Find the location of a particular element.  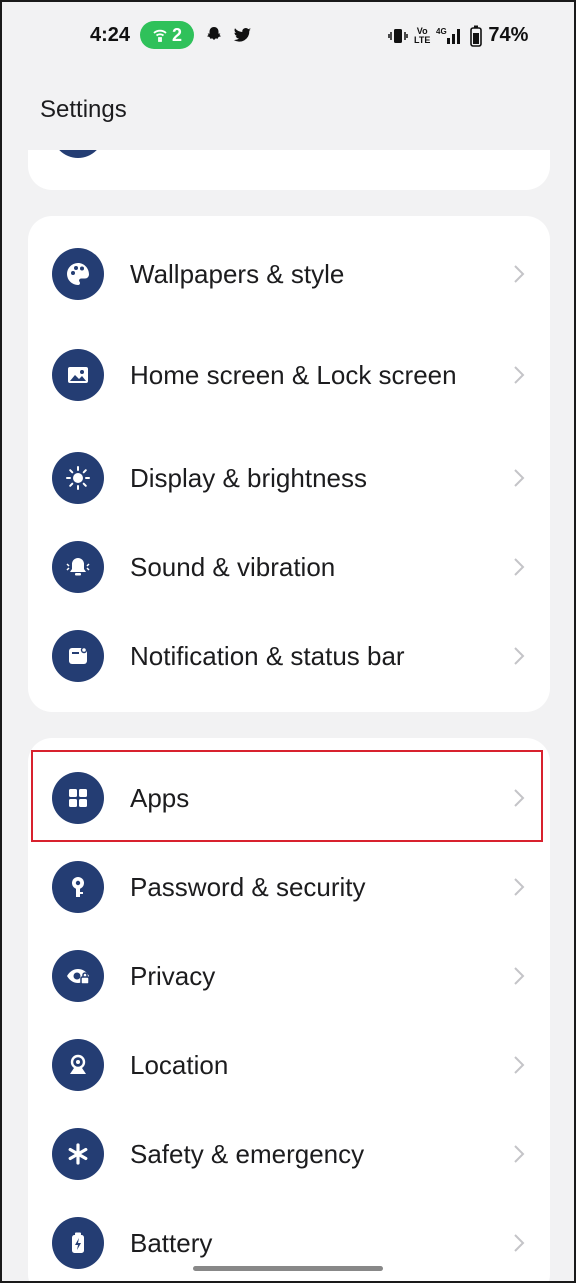

settings-item-label: Privacy is located at coordinates (173, 975).